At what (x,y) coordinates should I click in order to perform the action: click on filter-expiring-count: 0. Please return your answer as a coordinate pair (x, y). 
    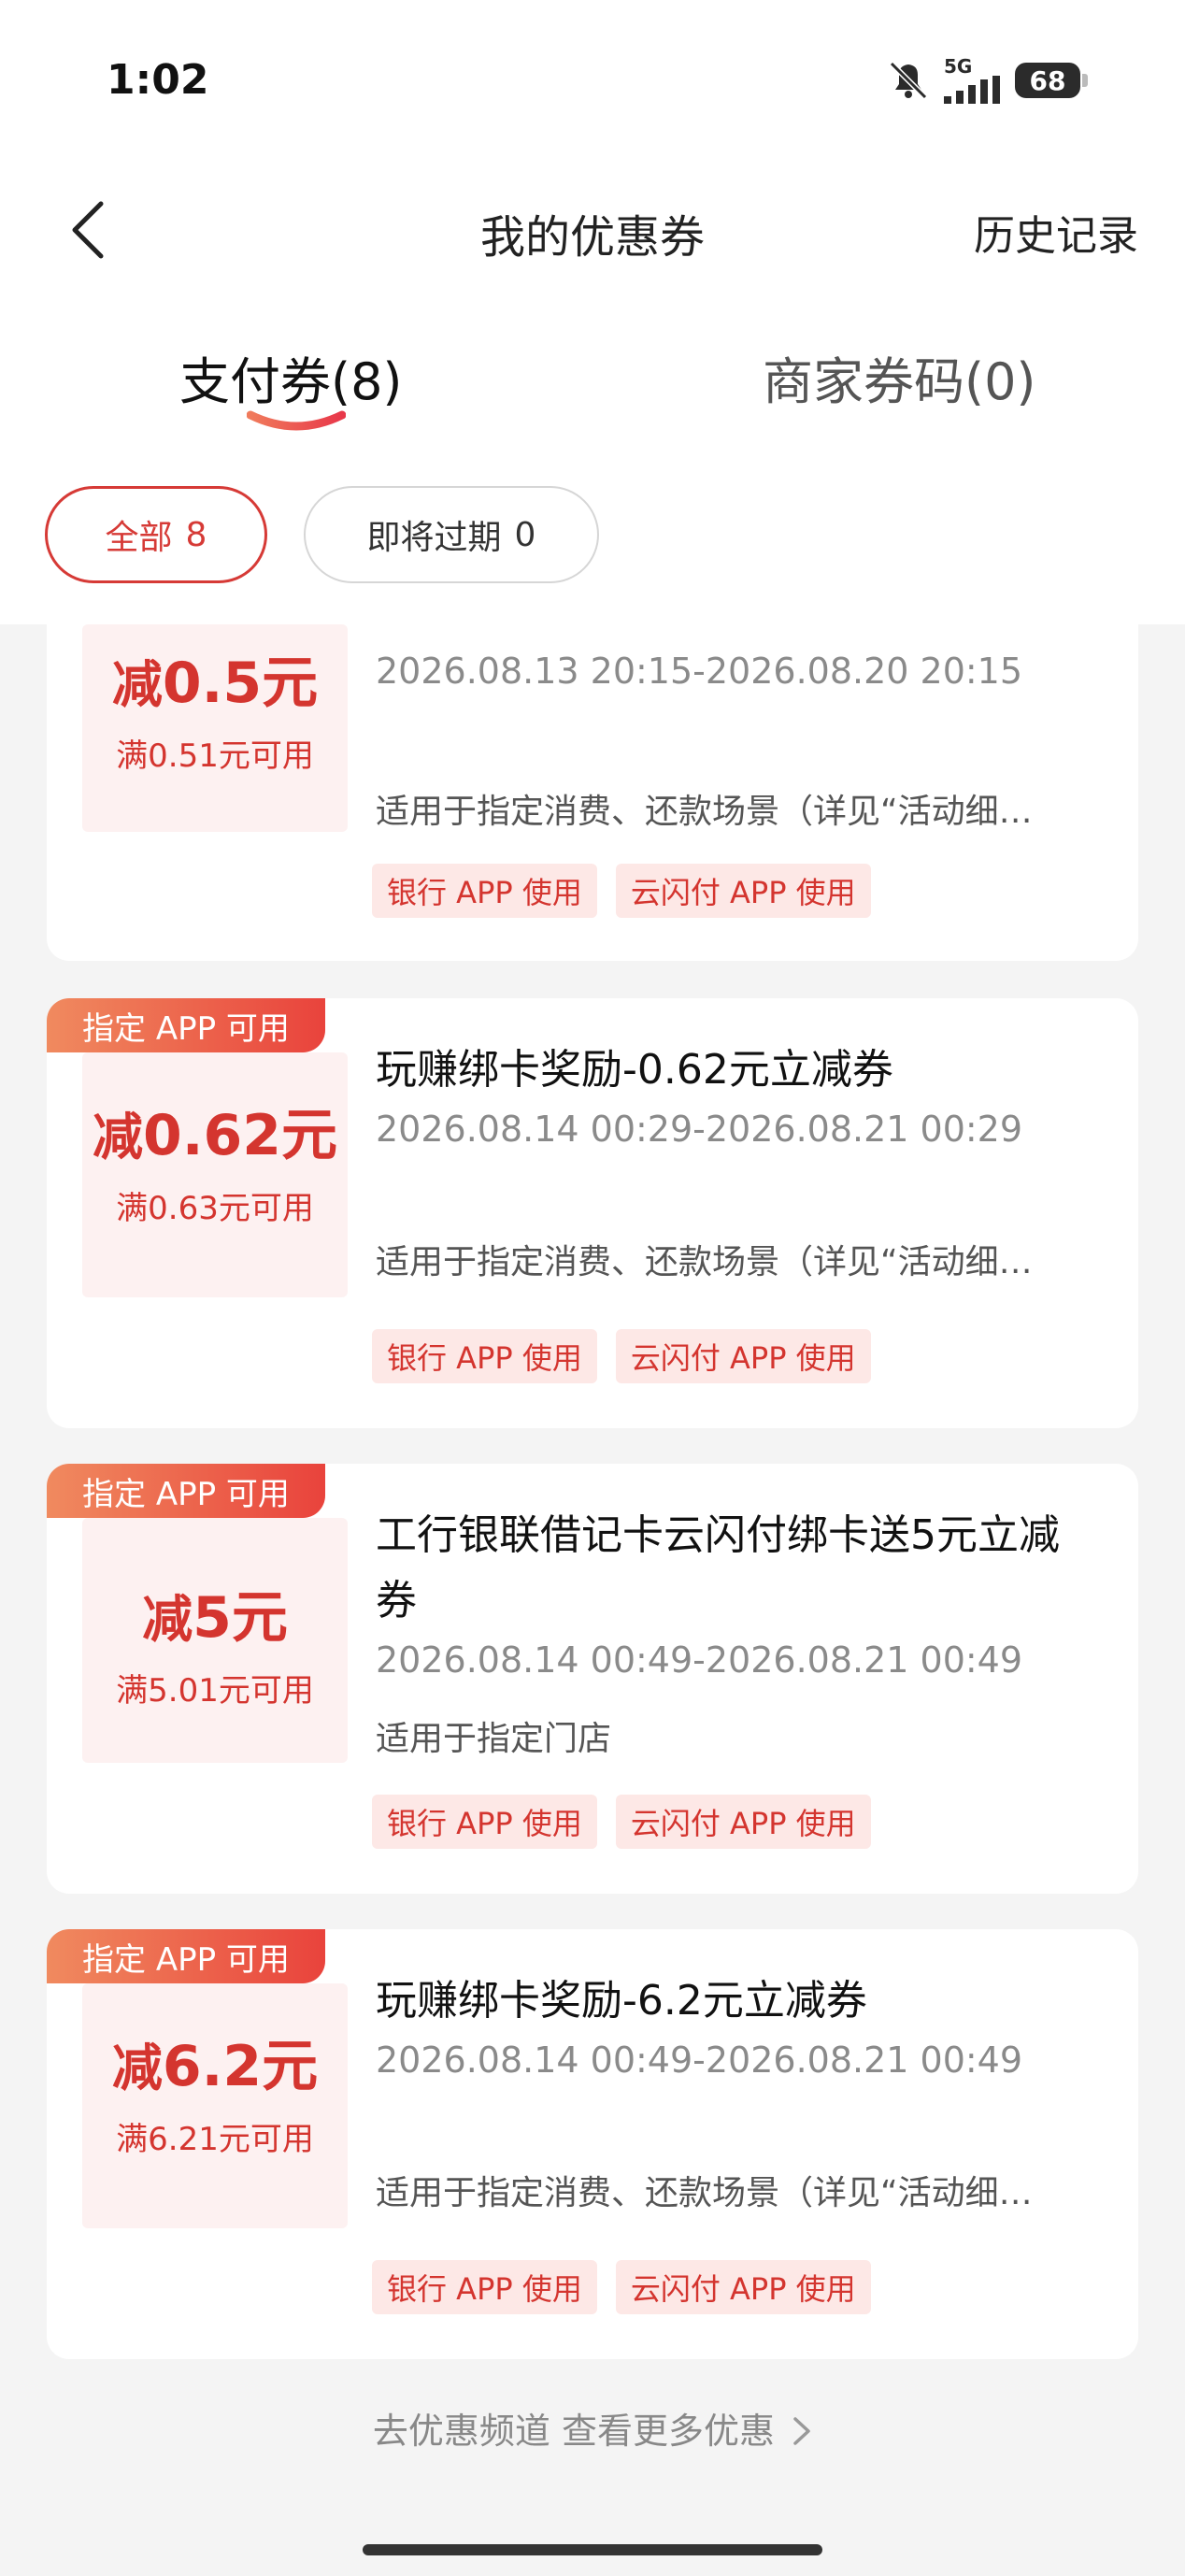
    Looking at the image, I should click on (525, 534).